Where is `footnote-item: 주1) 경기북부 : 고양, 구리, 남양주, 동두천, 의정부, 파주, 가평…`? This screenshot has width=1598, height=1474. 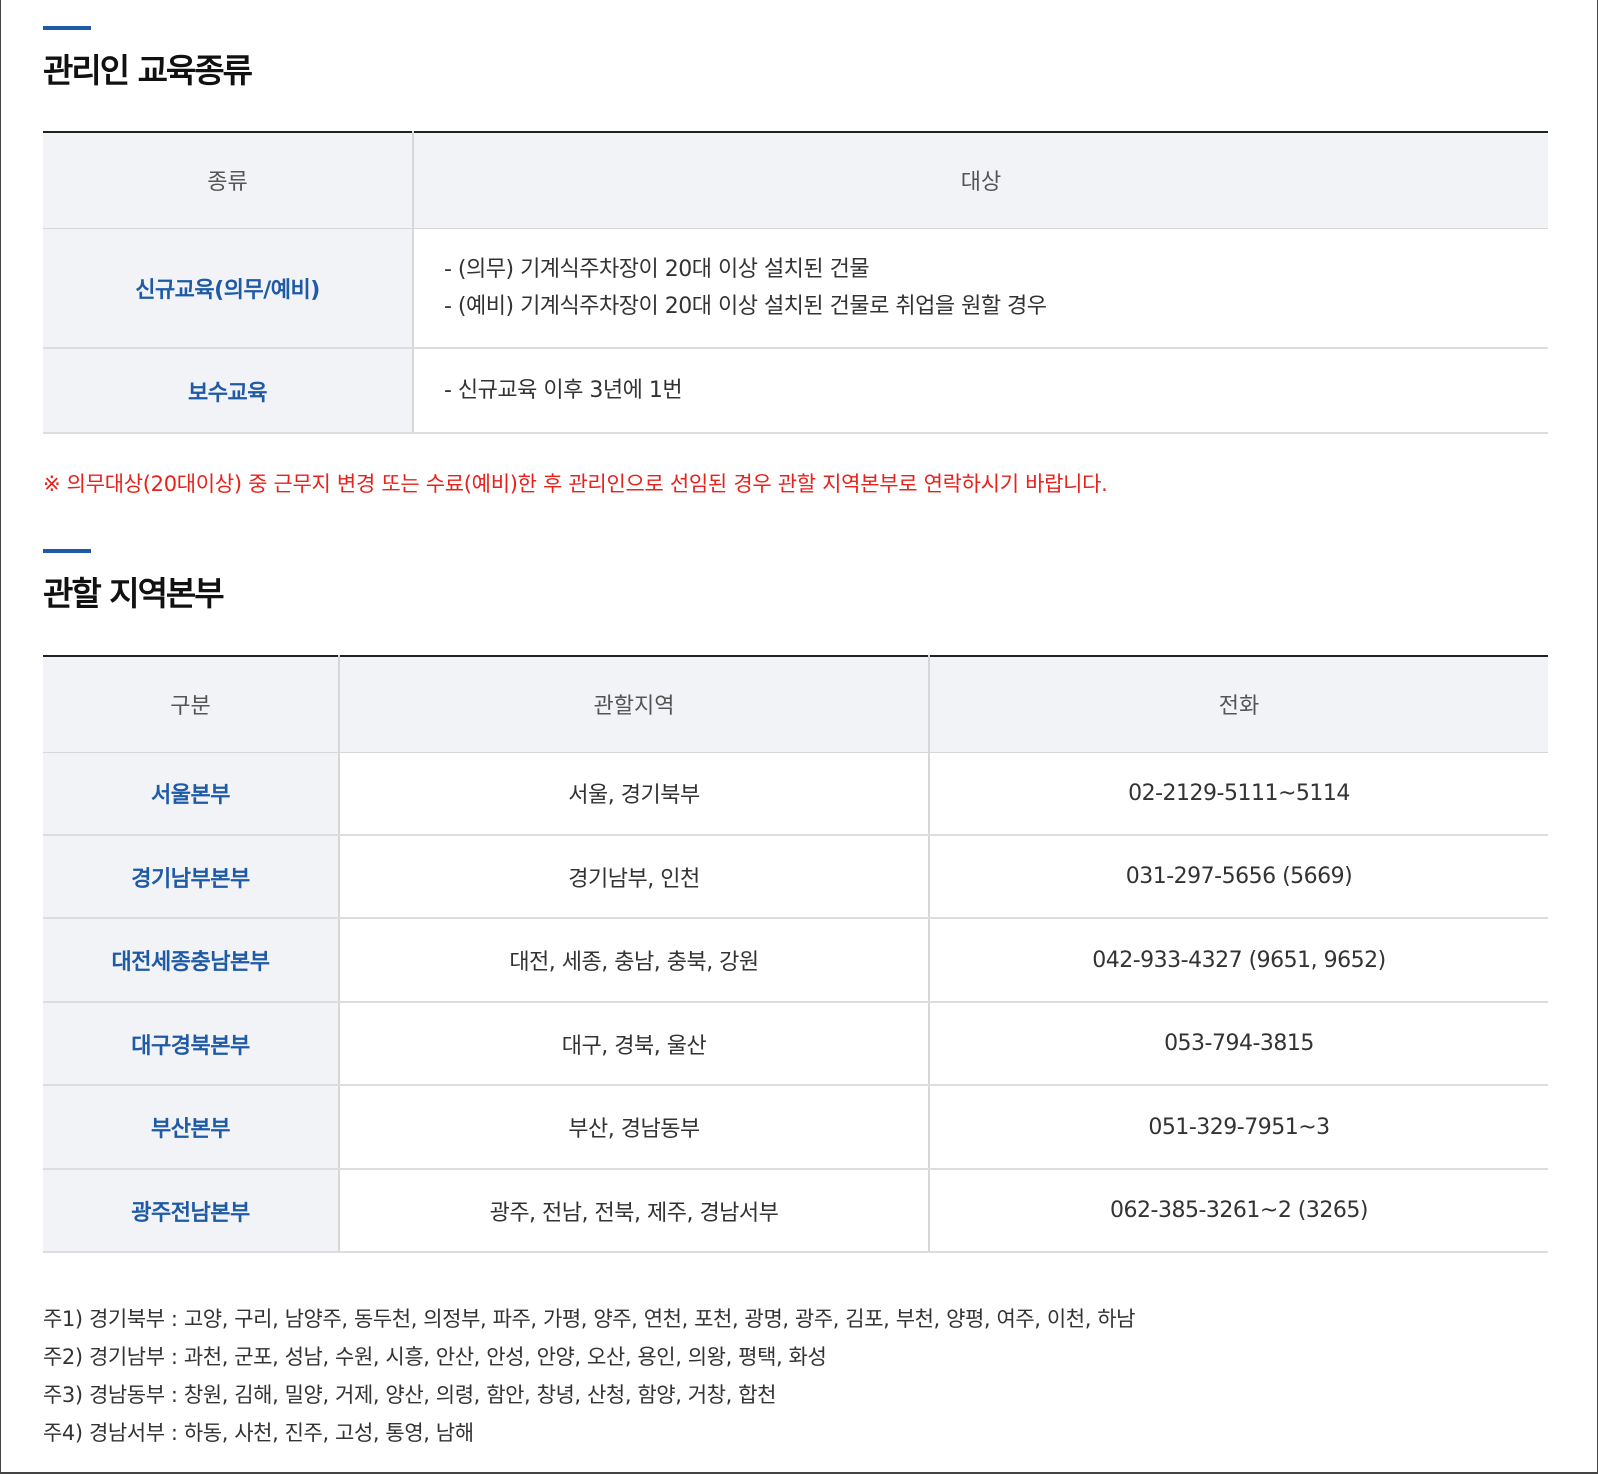 footnote-item: 주1) 경기북부 : 고양, 구리, 남양주, 동두천, 의정부, 파주, 가평… is located at coordinates (589, 1319).